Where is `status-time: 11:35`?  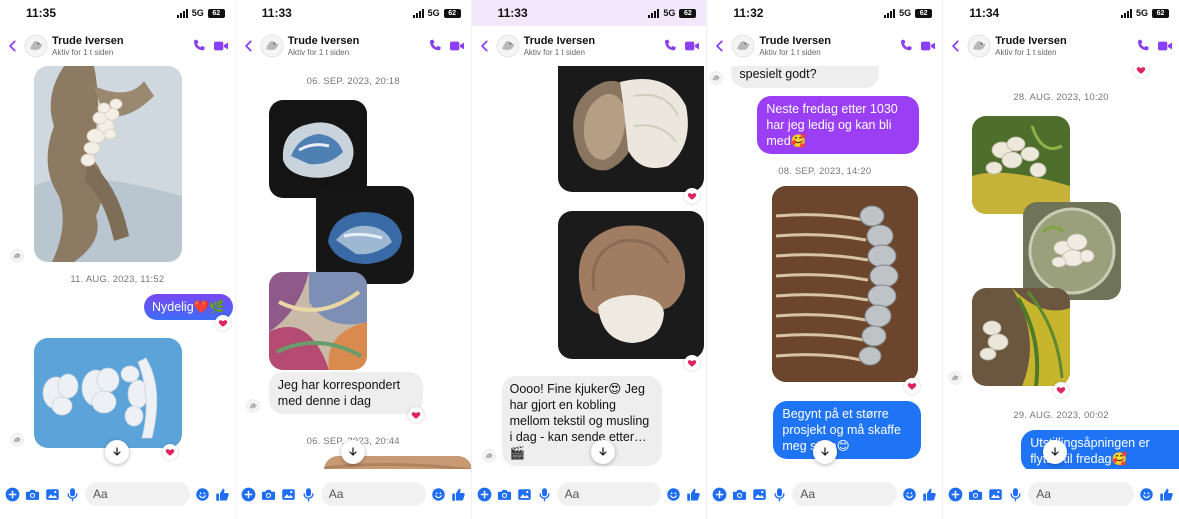 status-time: 11:35 is located at coordinates (41, 13).